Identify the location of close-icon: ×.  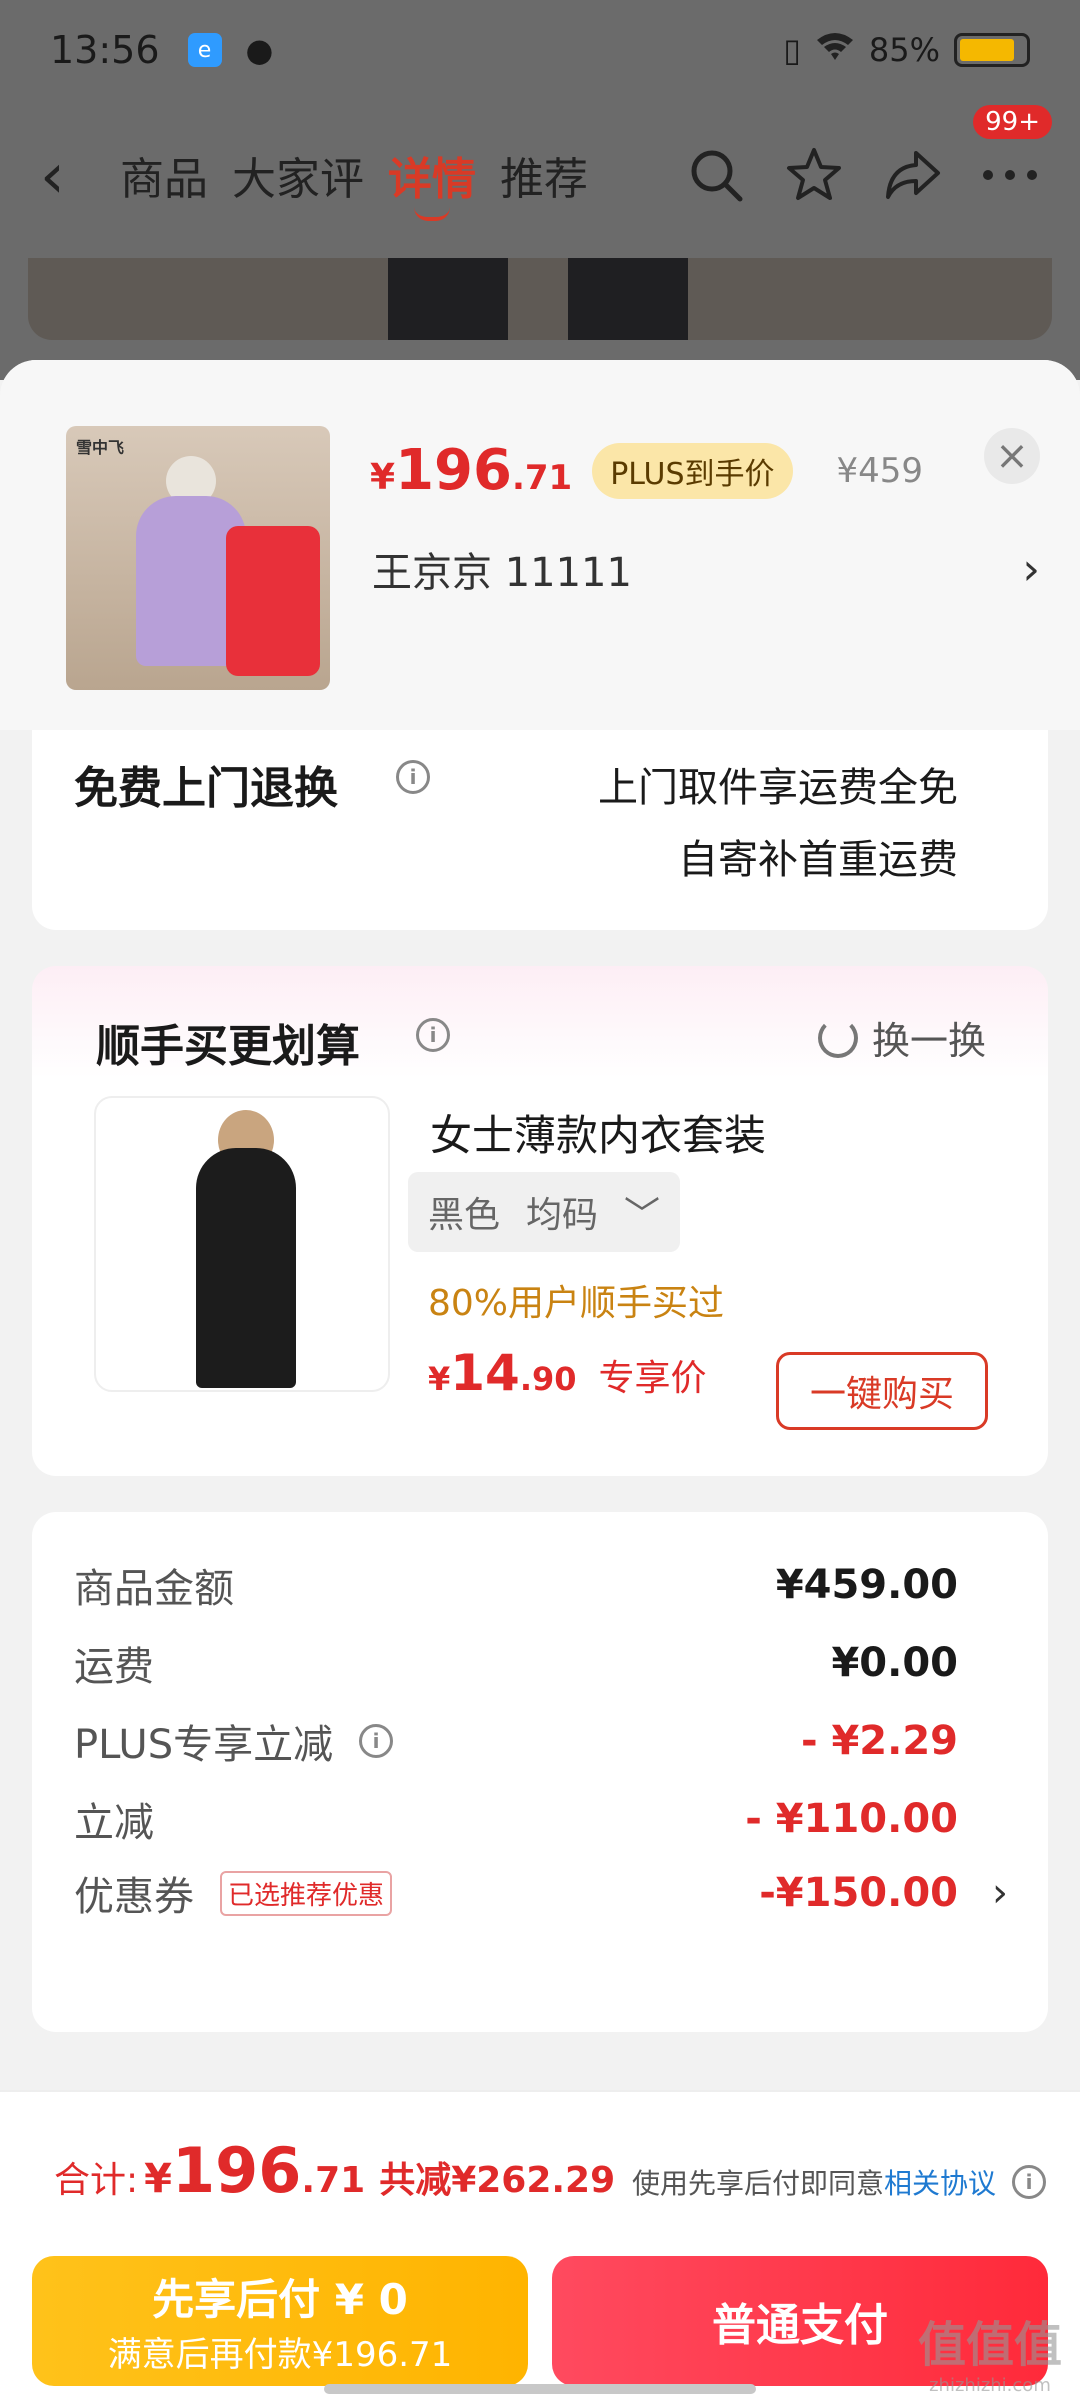
(1012, 456).